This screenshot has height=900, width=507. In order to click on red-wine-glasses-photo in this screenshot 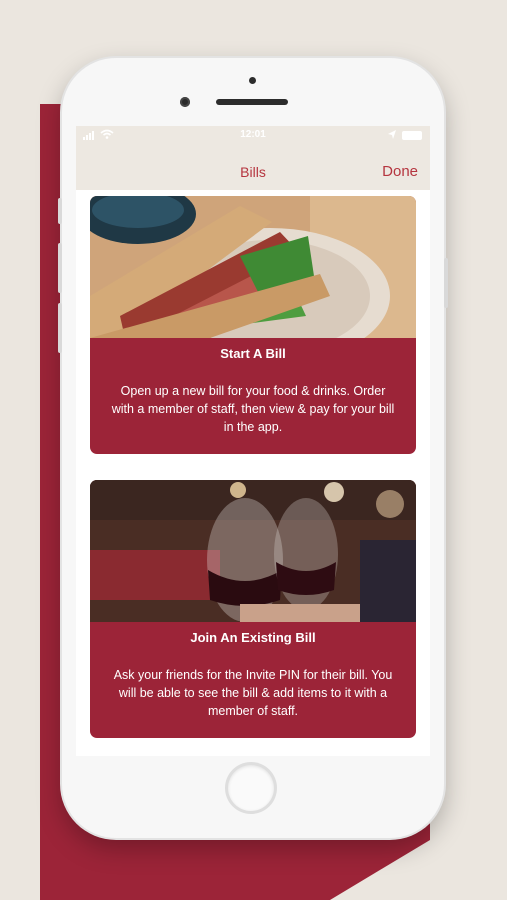, I will do `click(253, 551)`.